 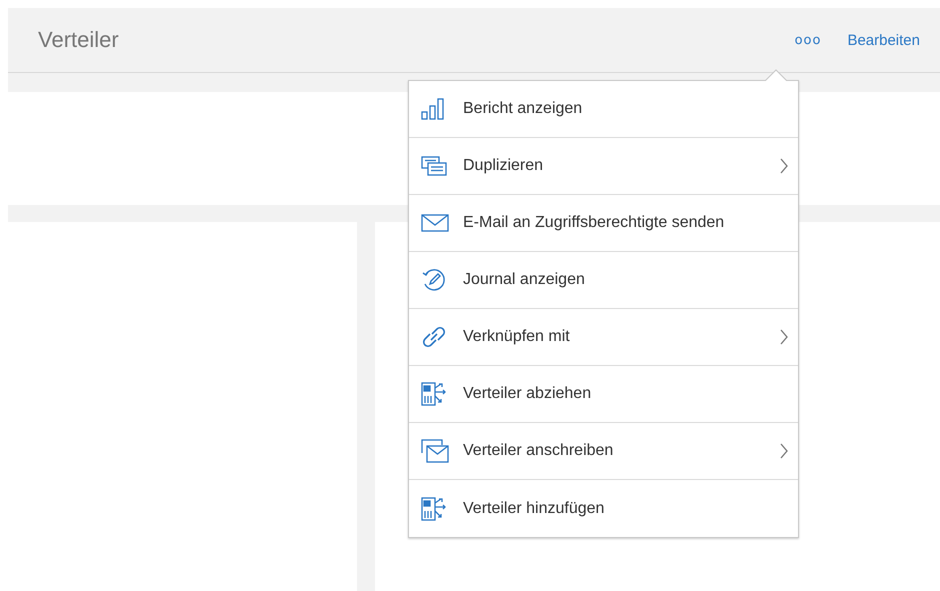 I want to click on more-button: ooo, so click(x=808, y=40).